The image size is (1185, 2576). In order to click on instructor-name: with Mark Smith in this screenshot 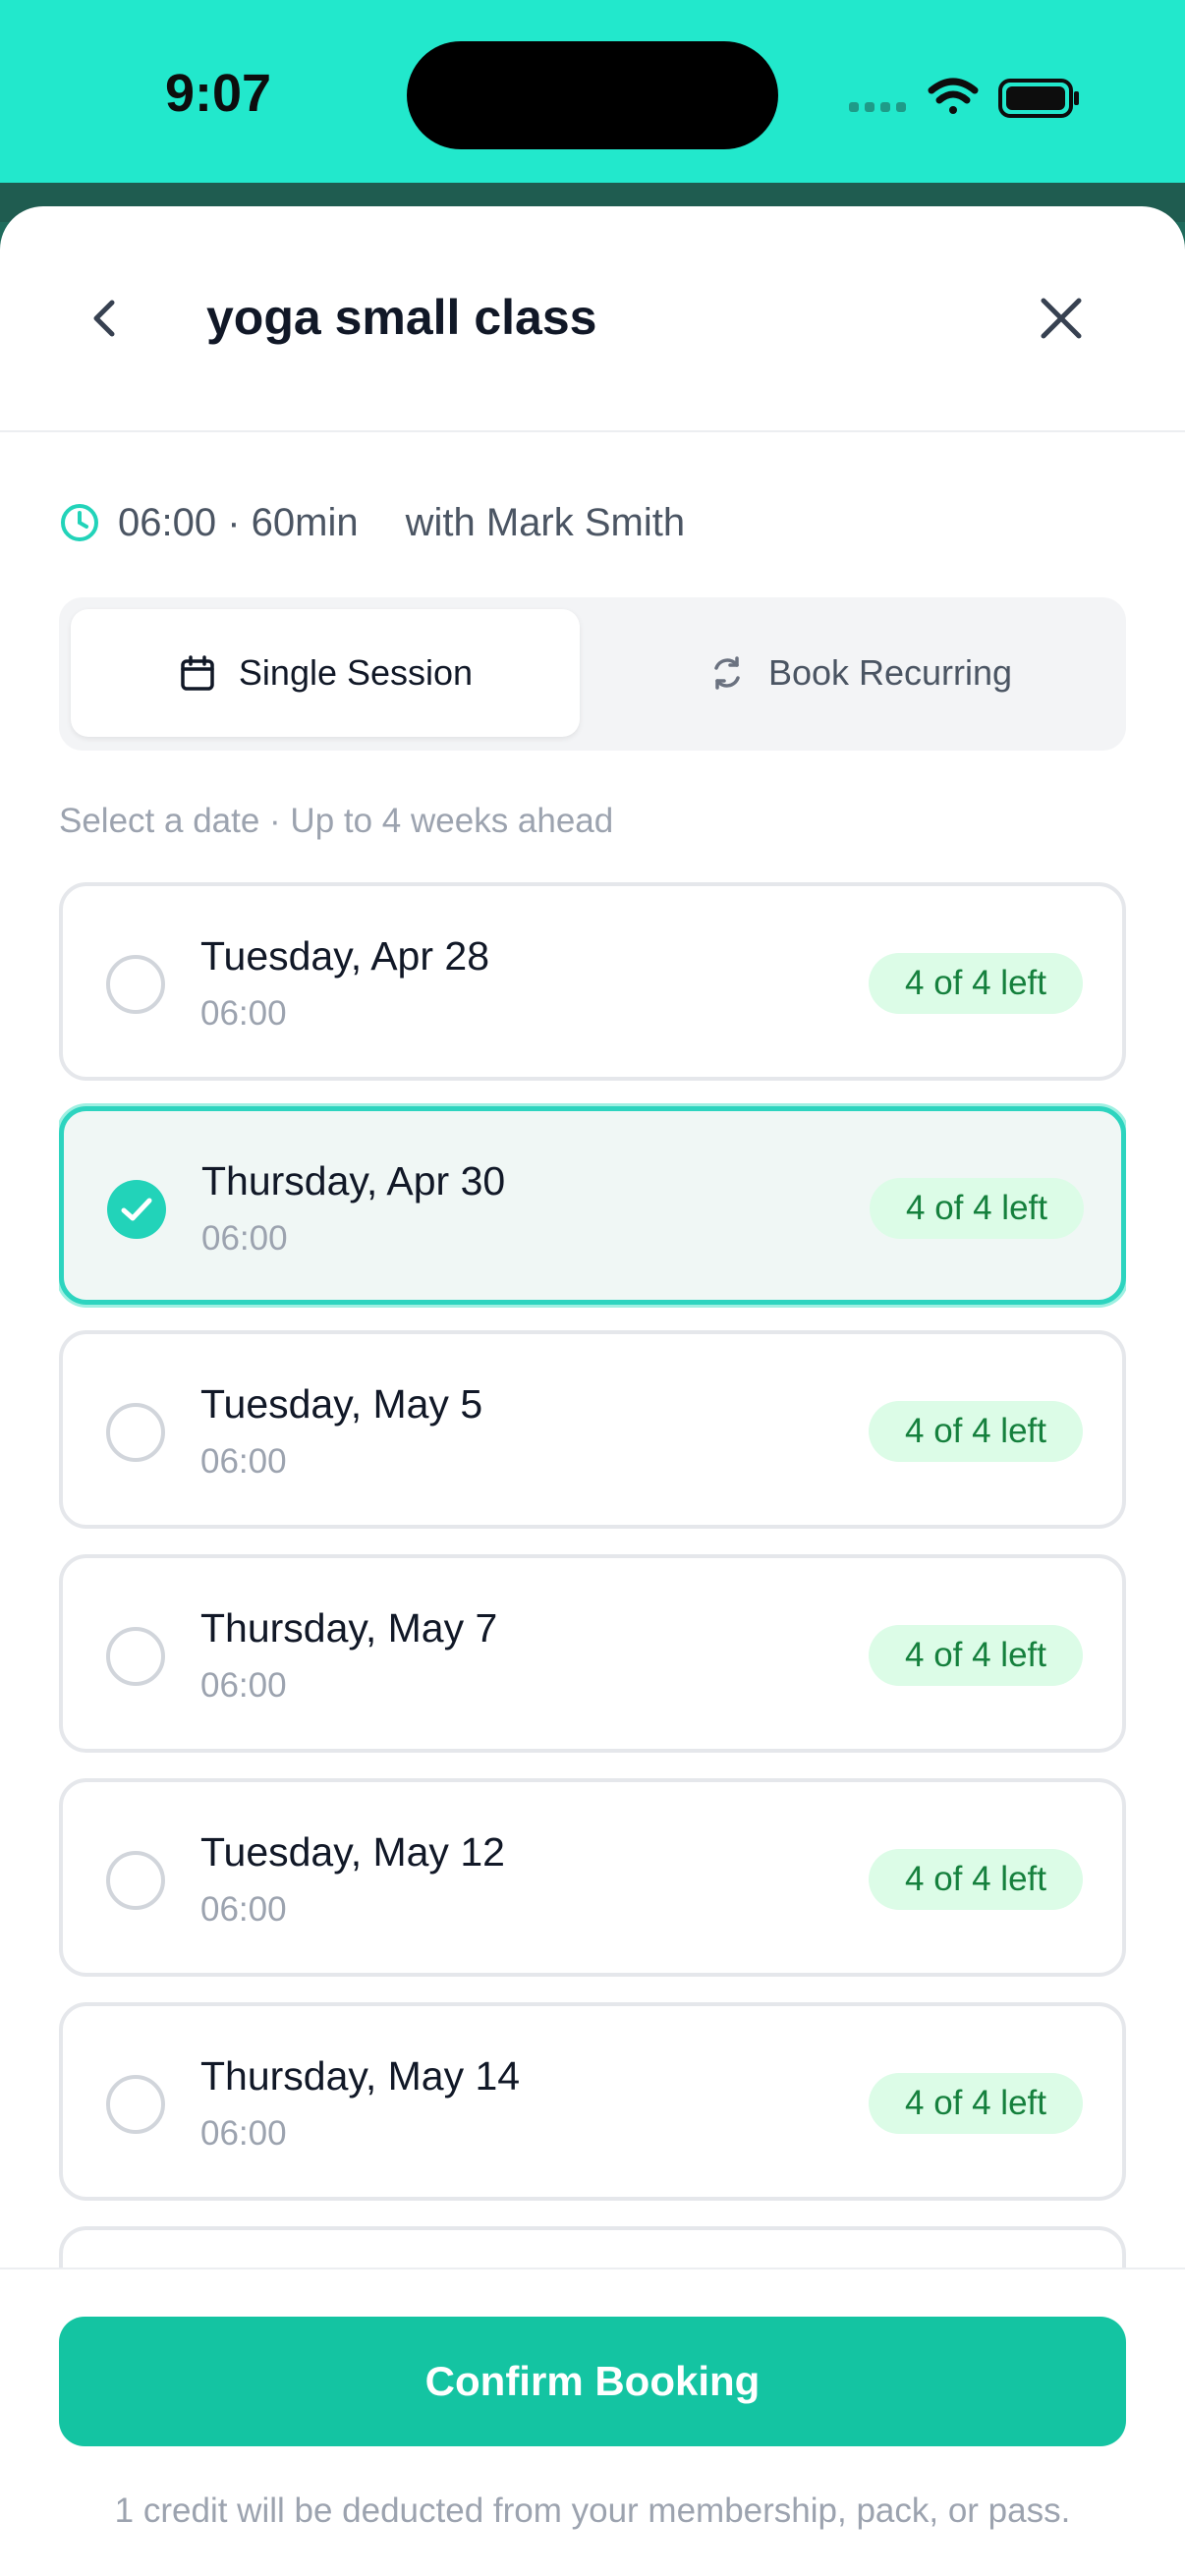, I will do `click(546, 522)`.